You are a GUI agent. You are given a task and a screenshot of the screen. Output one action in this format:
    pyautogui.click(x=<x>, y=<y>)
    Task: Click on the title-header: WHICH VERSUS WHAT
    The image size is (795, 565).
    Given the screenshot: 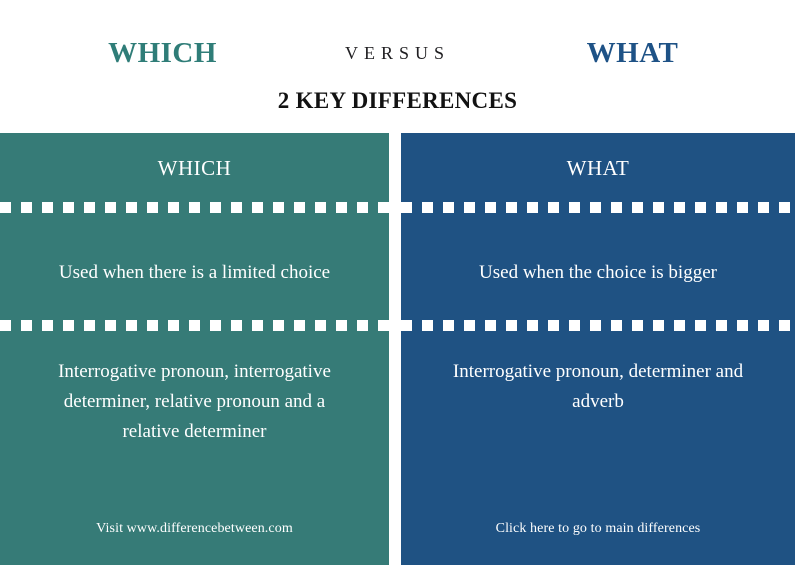 What is the action you would take?
    pyautogui.click(x=397, y=53)
    